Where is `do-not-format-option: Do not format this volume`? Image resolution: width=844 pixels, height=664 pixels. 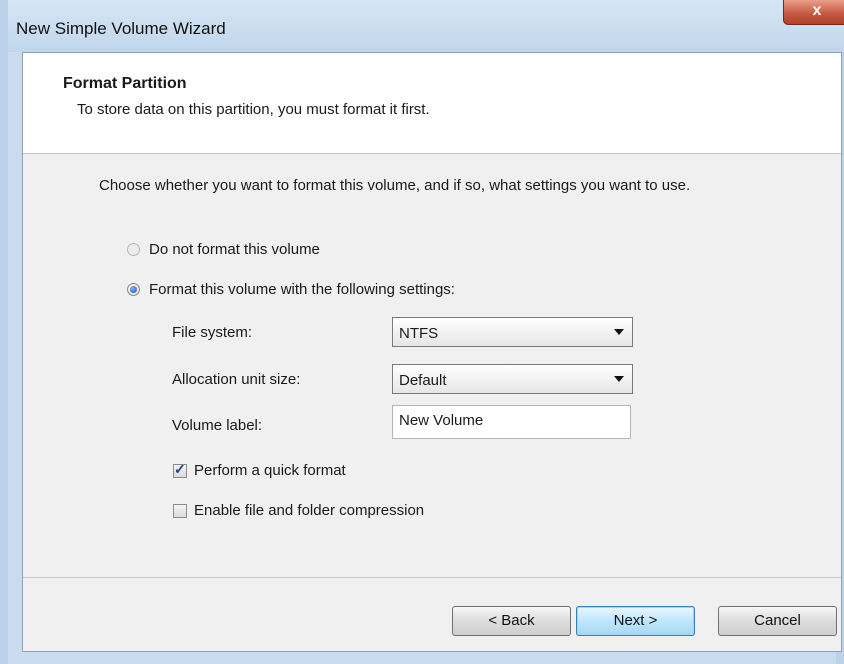 do-not-format-option: Do not format this volume is located at coordinates (223, 249).